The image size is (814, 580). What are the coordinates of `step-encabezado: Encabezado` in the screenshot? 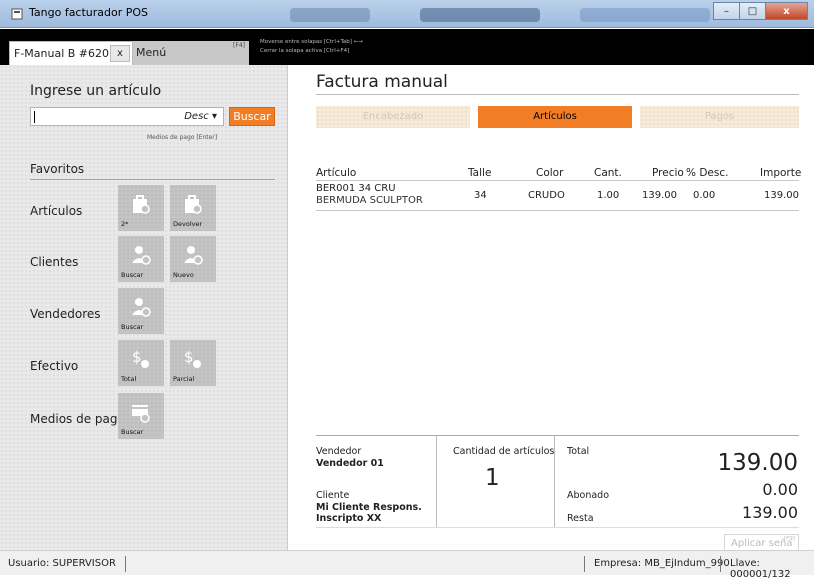 It's located at (393, 117).